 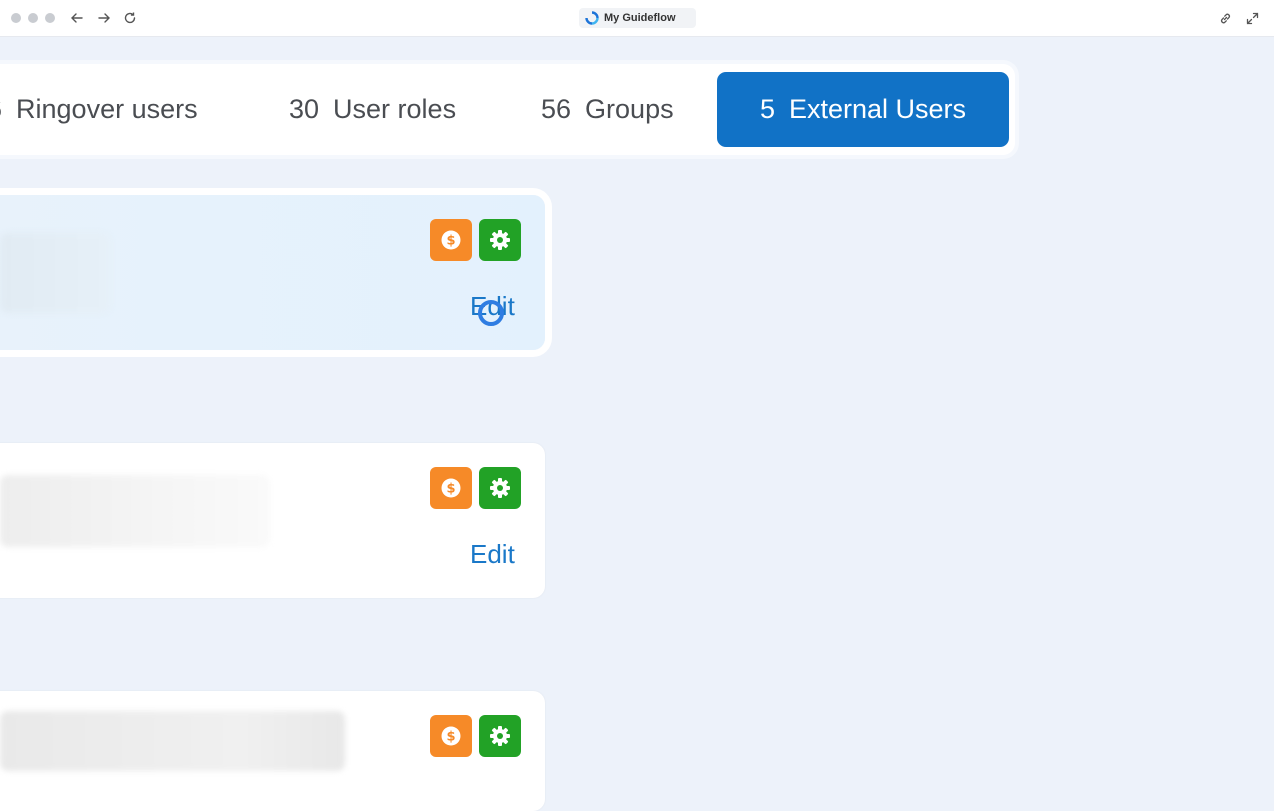 What do you see at coordinates (16, 18) in the screenshot?
I see `window-dot-close` at bounding box center [16, 18].